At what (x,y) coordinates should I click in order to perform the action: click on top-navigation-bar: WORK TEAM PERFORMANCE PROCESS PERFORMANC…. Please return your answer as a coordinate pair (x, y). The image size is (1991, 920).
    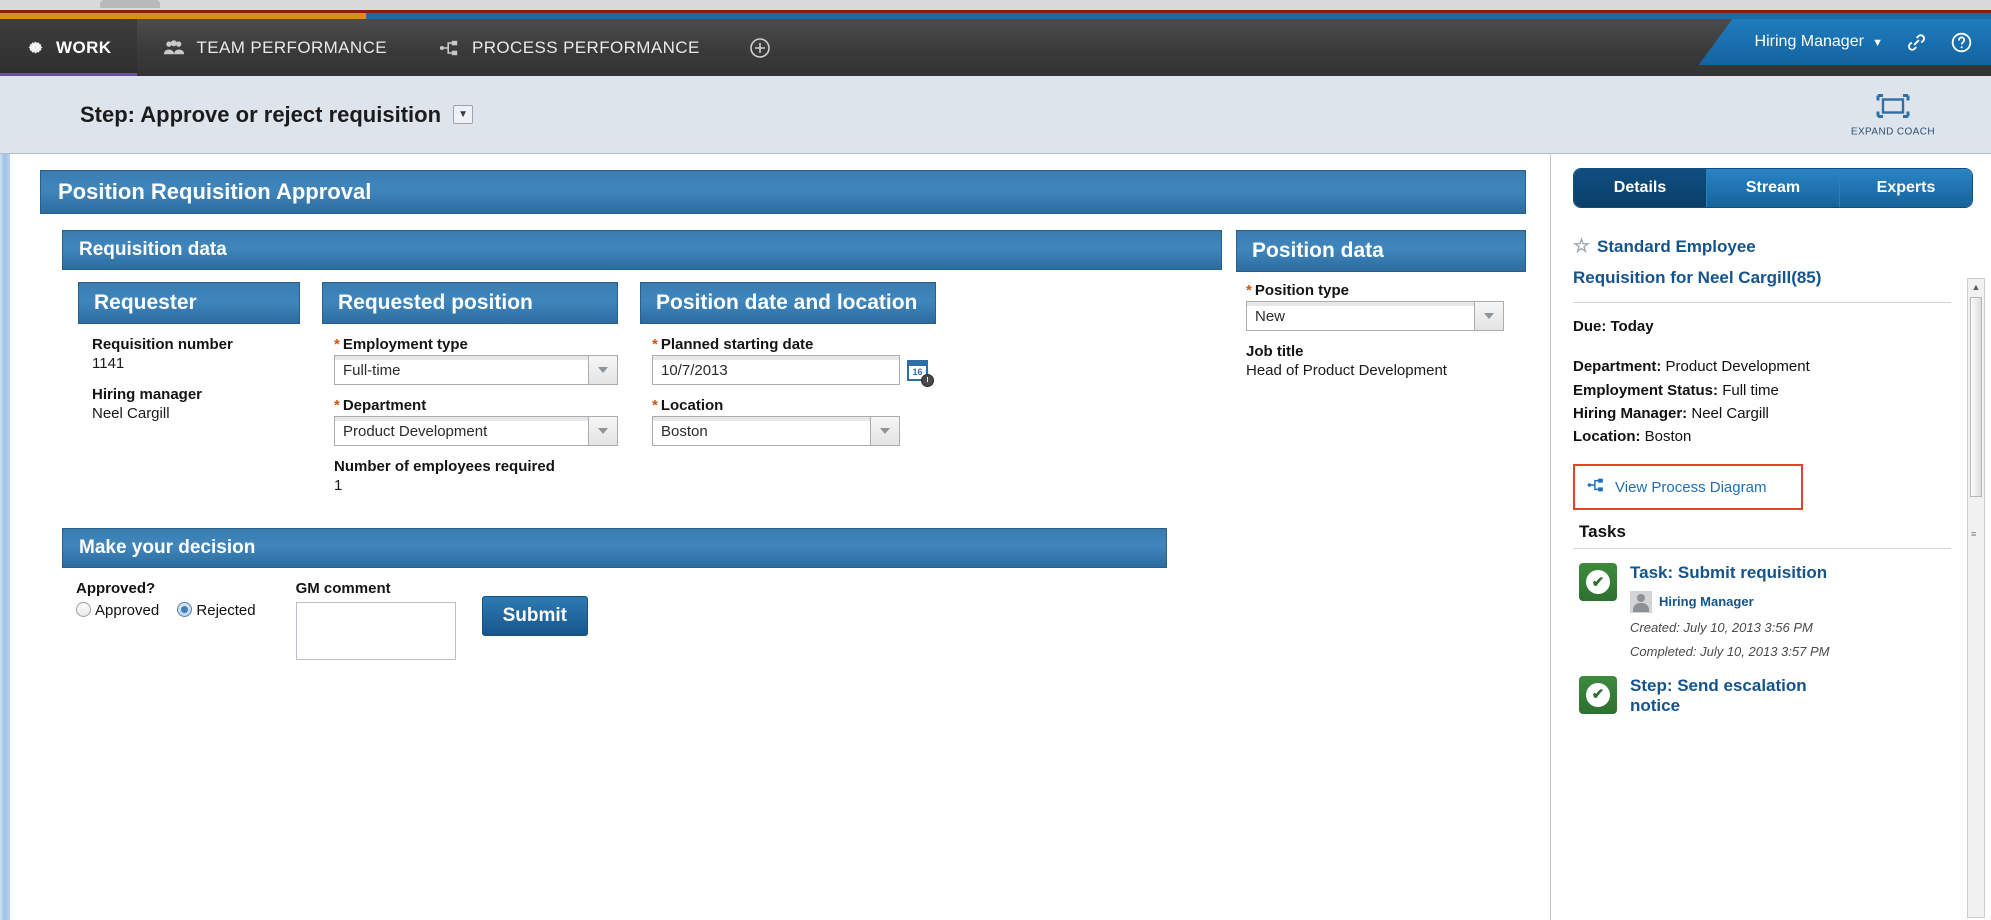
    Looking at the image, I should click on (995, 47).